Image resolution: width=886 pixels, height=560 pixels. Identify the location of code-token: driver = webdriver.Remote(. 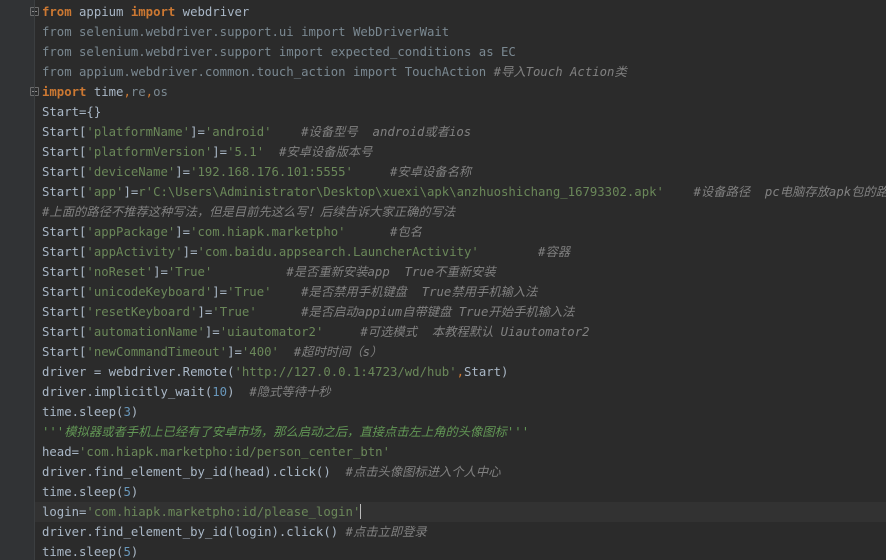
(138, 372).